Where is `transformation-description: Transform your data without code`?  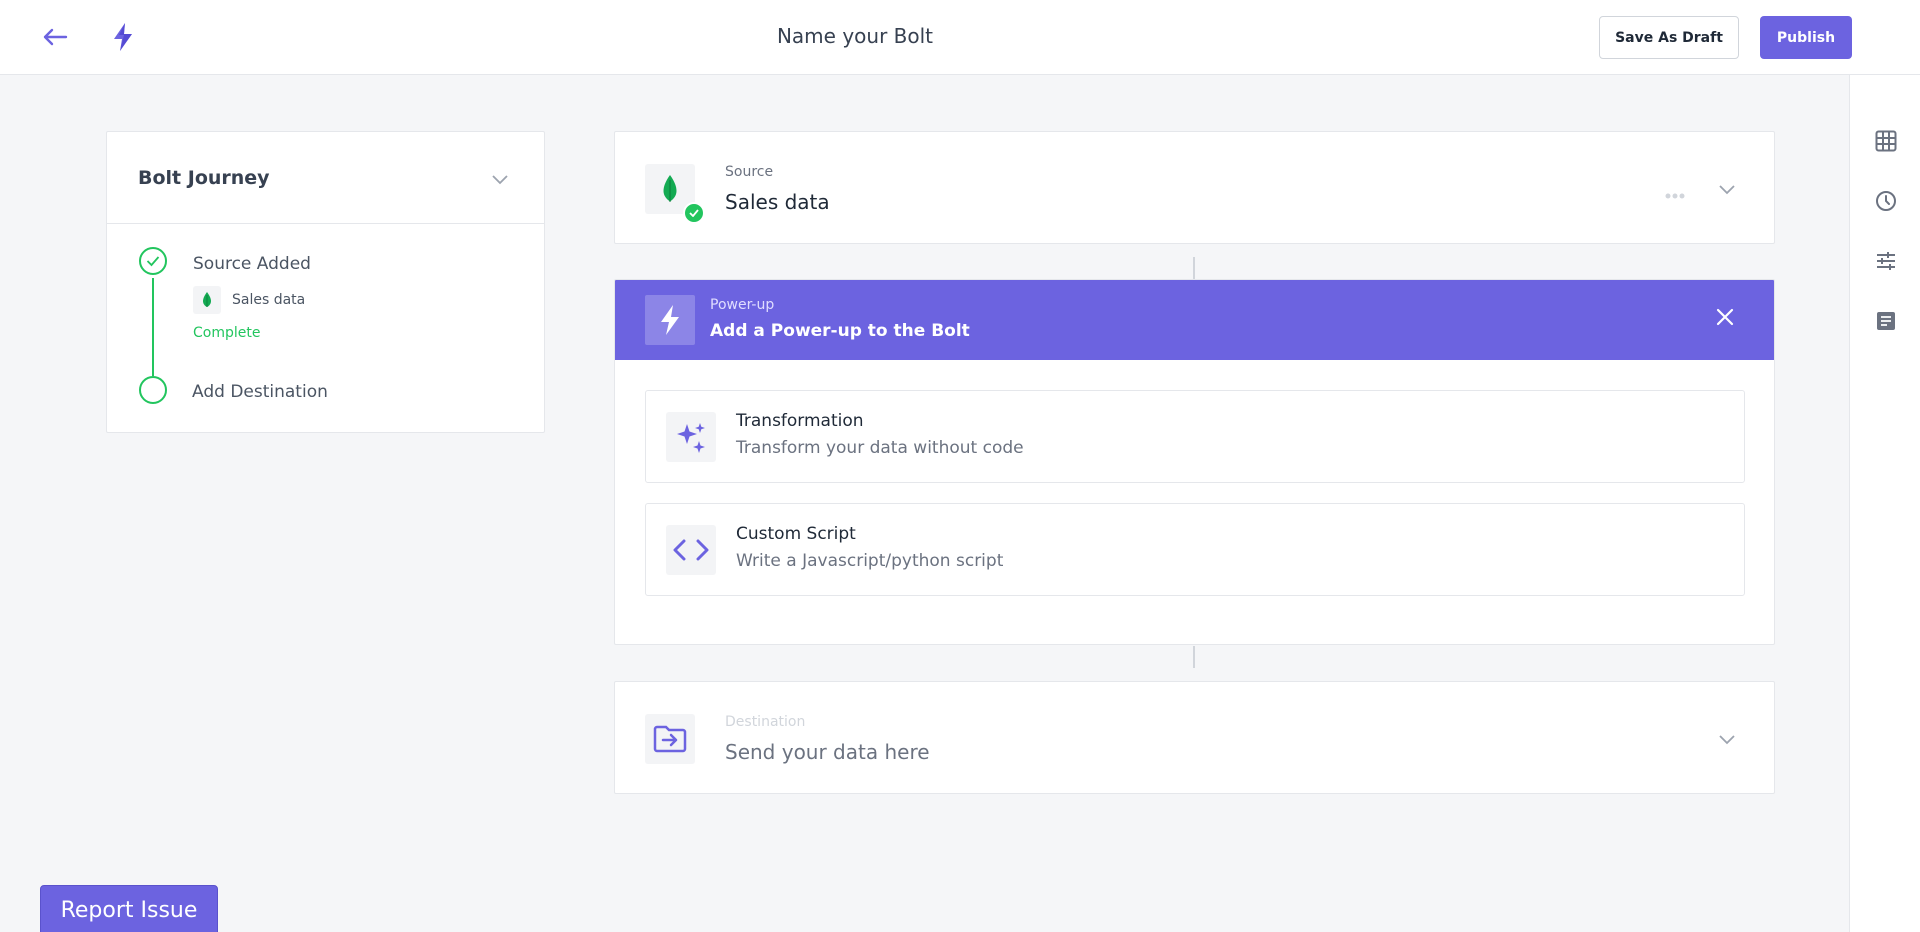 transformation-description: Transform your data without code is located at coordinates (880, 448).